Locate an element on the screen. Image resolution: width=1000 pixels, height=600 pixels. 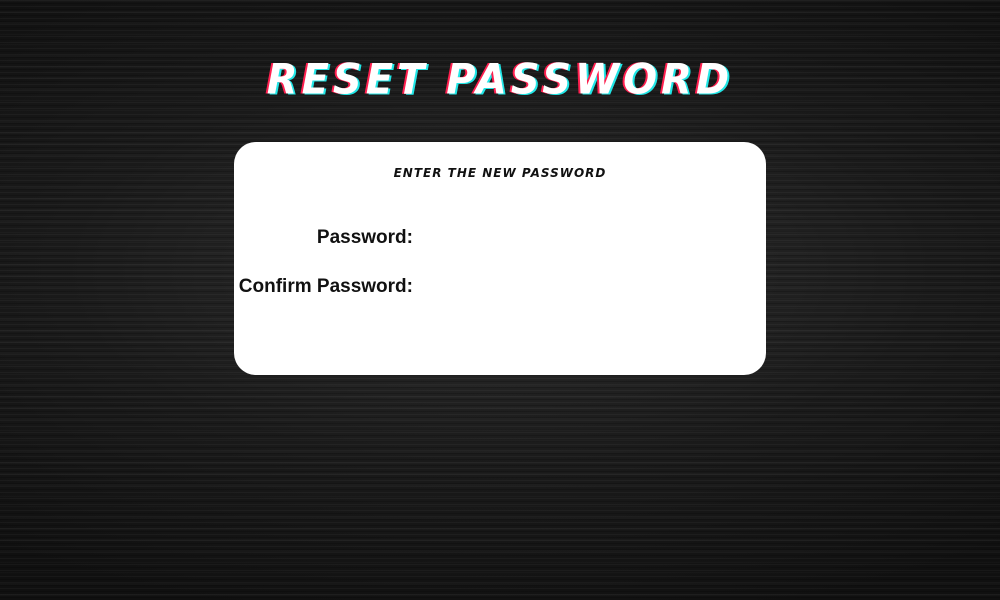
card-heading: Enter the new password is located at coordinates (500, 173).